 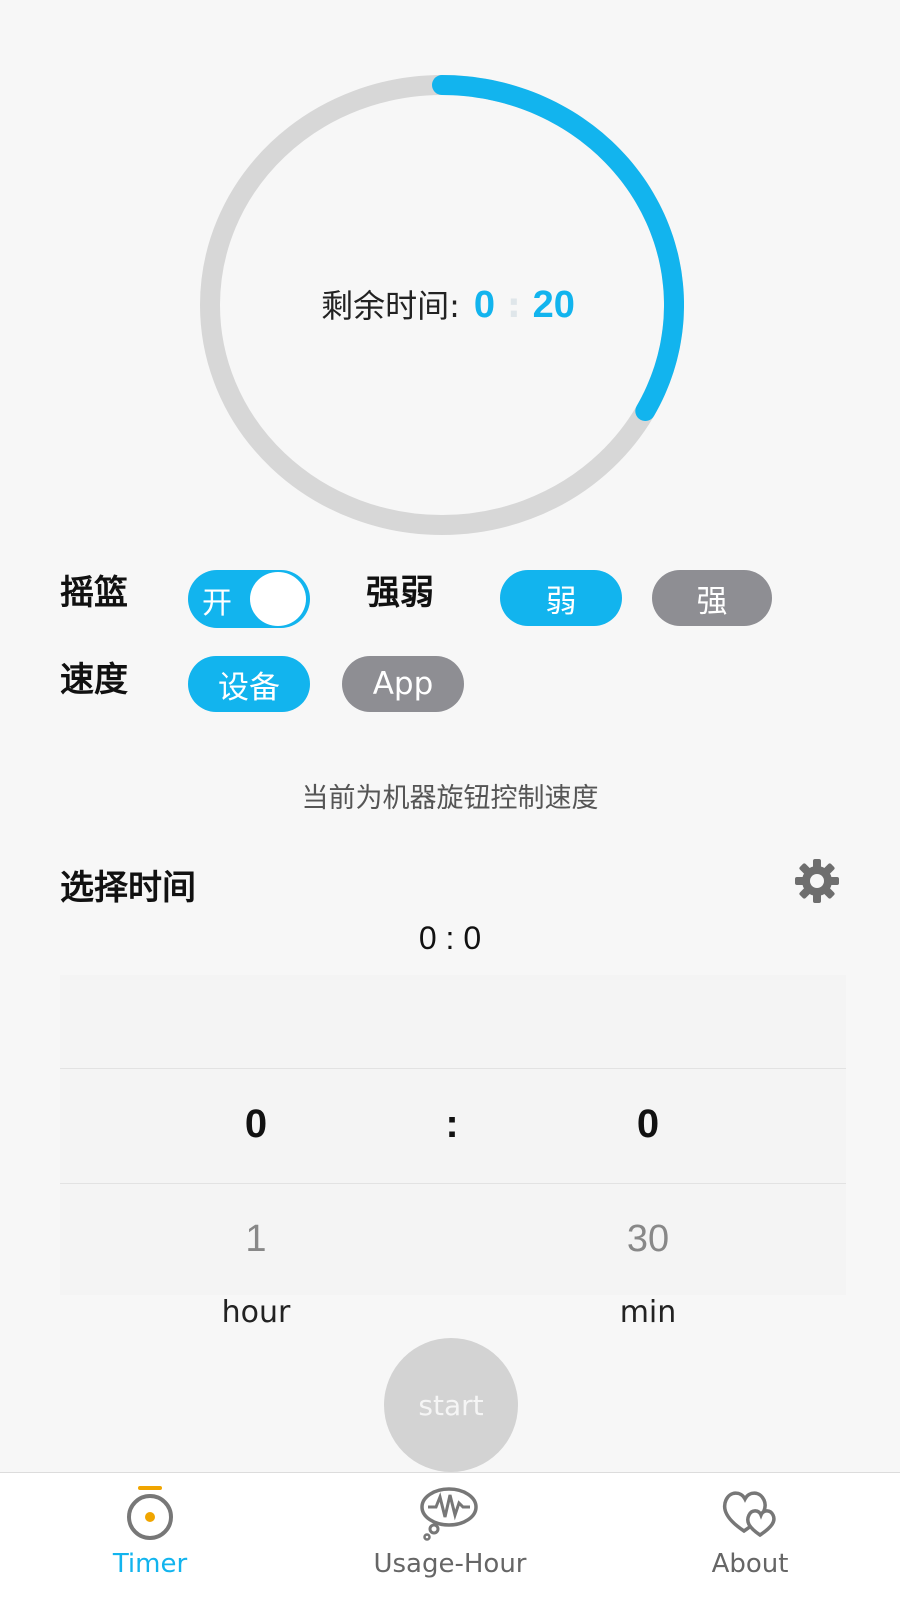 What do you see at coordinates (561, 598) in the screenshot?
I see `strength-weak-button: 弱` at bounding box center [561, 598].